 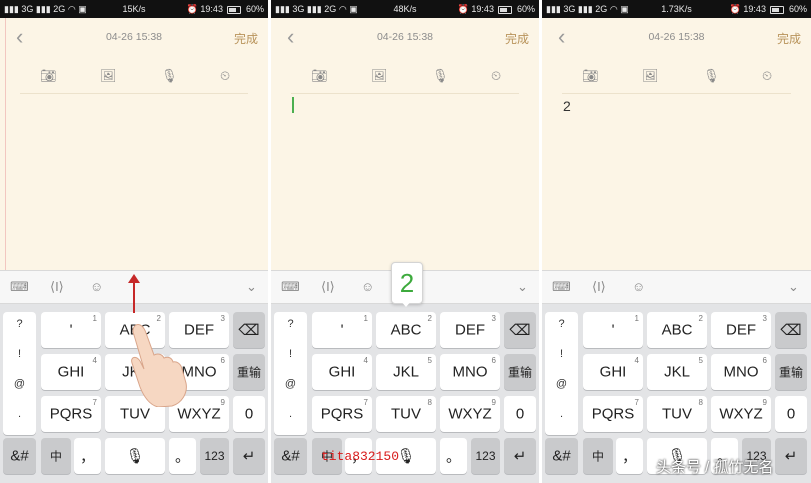 What do you see at coordinates (407, 283) in the screenshot?
I see `key-preview-popup: 2` at bounding box center [407, 283].